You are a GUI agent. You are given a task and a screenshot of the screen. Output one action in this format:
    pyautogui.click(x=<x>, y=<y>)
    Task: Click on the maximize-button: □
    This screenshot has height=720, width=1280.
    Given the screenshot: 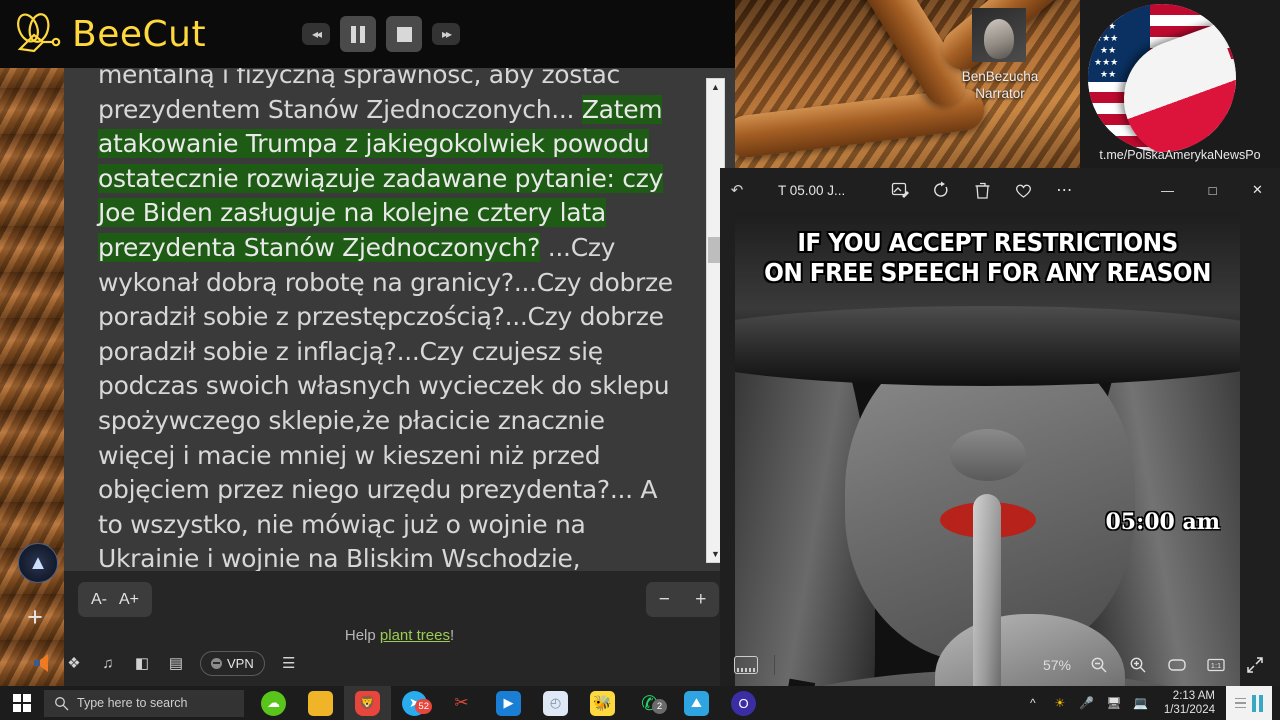 What is the action you would take?
    pyautogui.click(x=1212, y=190)
    